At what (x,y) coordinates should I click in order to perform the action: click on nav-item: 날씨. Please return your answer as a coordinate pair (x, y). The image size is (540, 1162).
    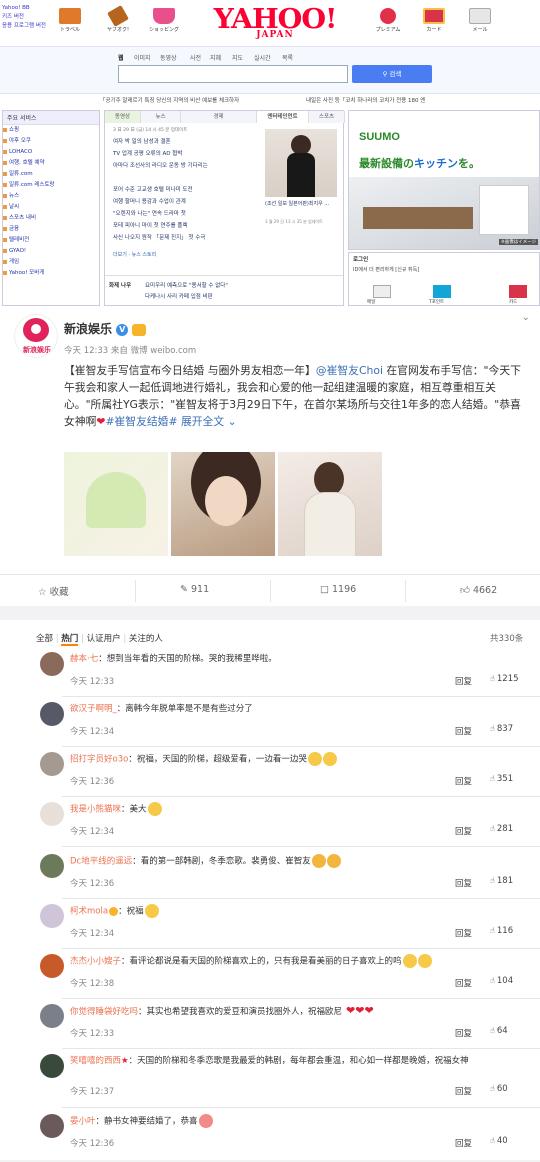
    Looking at the image, I should click on (51, 207).